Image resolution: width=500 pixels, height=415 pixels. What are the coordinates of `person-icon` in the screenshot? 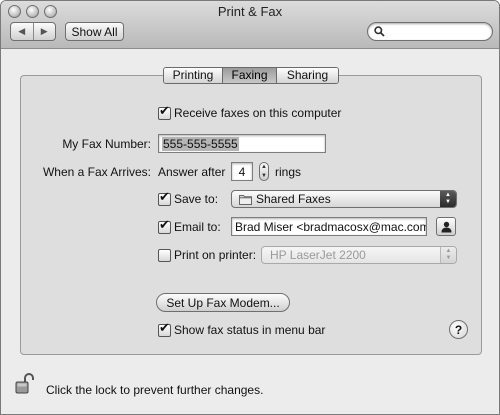 It's located at (446, 227).